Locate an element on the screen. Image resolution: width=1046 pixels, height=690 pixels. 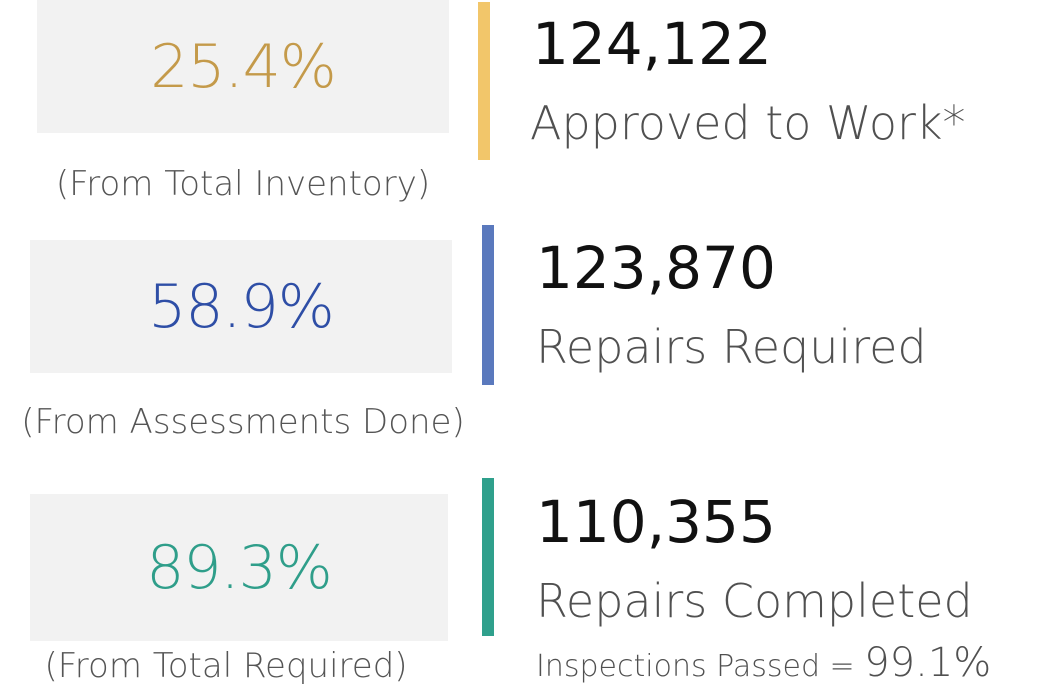
repairs-required-percent-box: 58.9% is located at coordinates (241, 306).